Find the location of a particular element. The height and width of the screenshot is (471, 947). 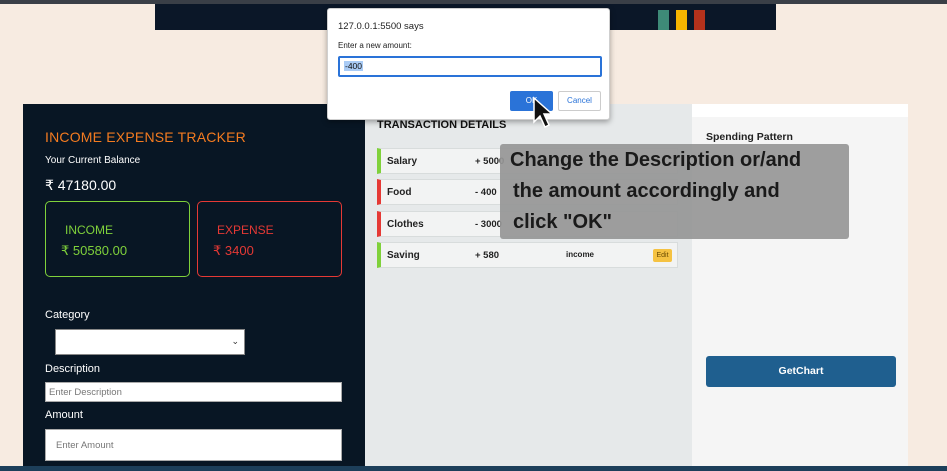

chart-panel-header is located at coordinates (800, 110).